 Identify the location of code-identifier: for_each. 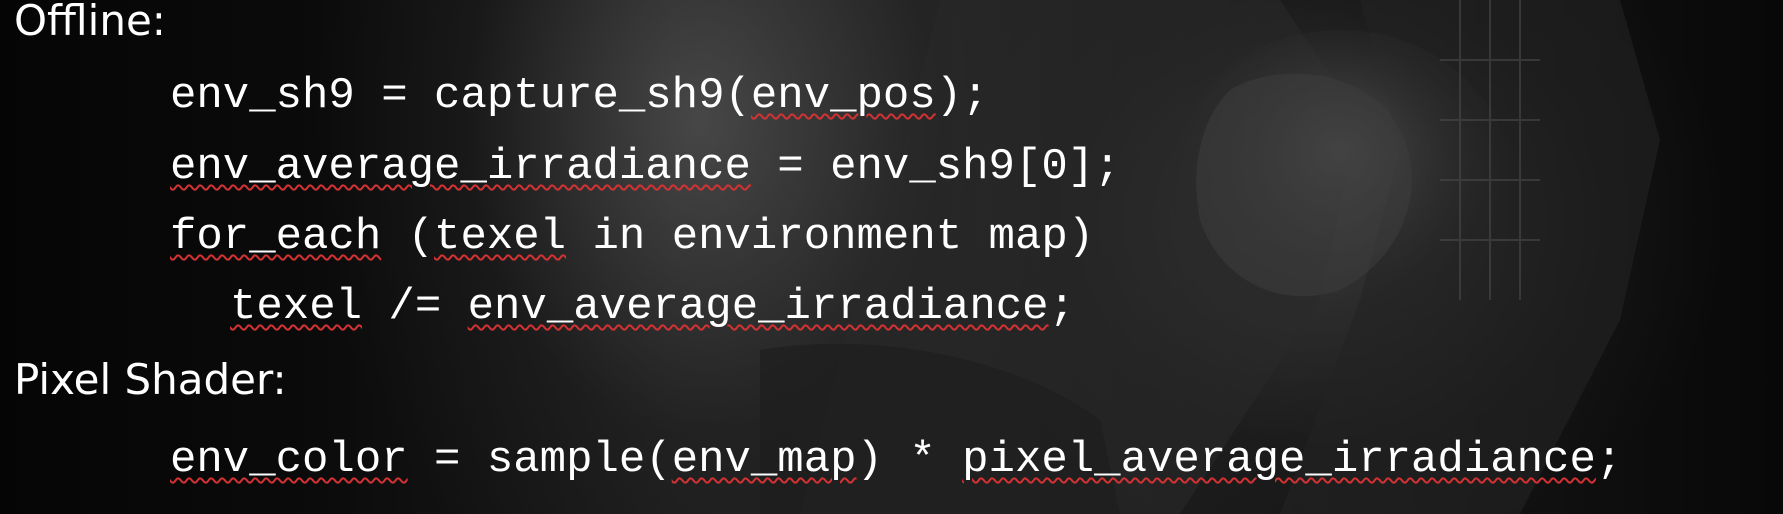
(276, 237).